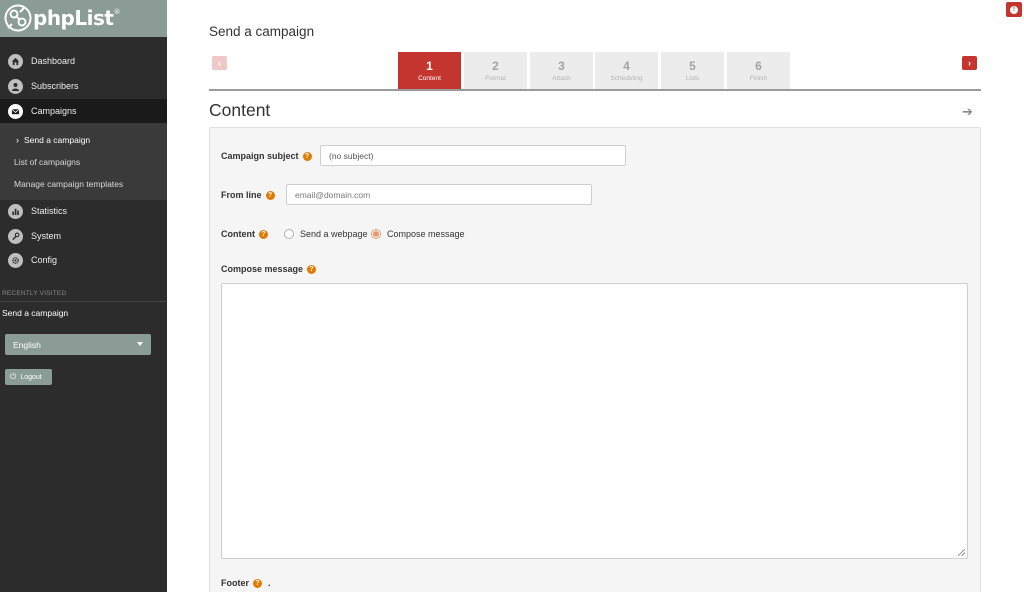  What do you see at coordinates (473, 155) in the screenshot?
I see `campaign-subject-input: (no subject)` at bounding box center [473, 155].